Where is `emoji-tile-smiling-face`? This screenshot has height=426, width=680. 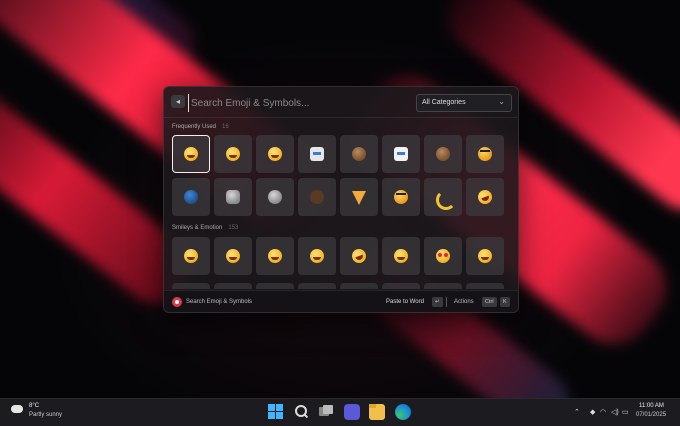 emoji-tile-smiling-face is located at coordinates (485, 256).